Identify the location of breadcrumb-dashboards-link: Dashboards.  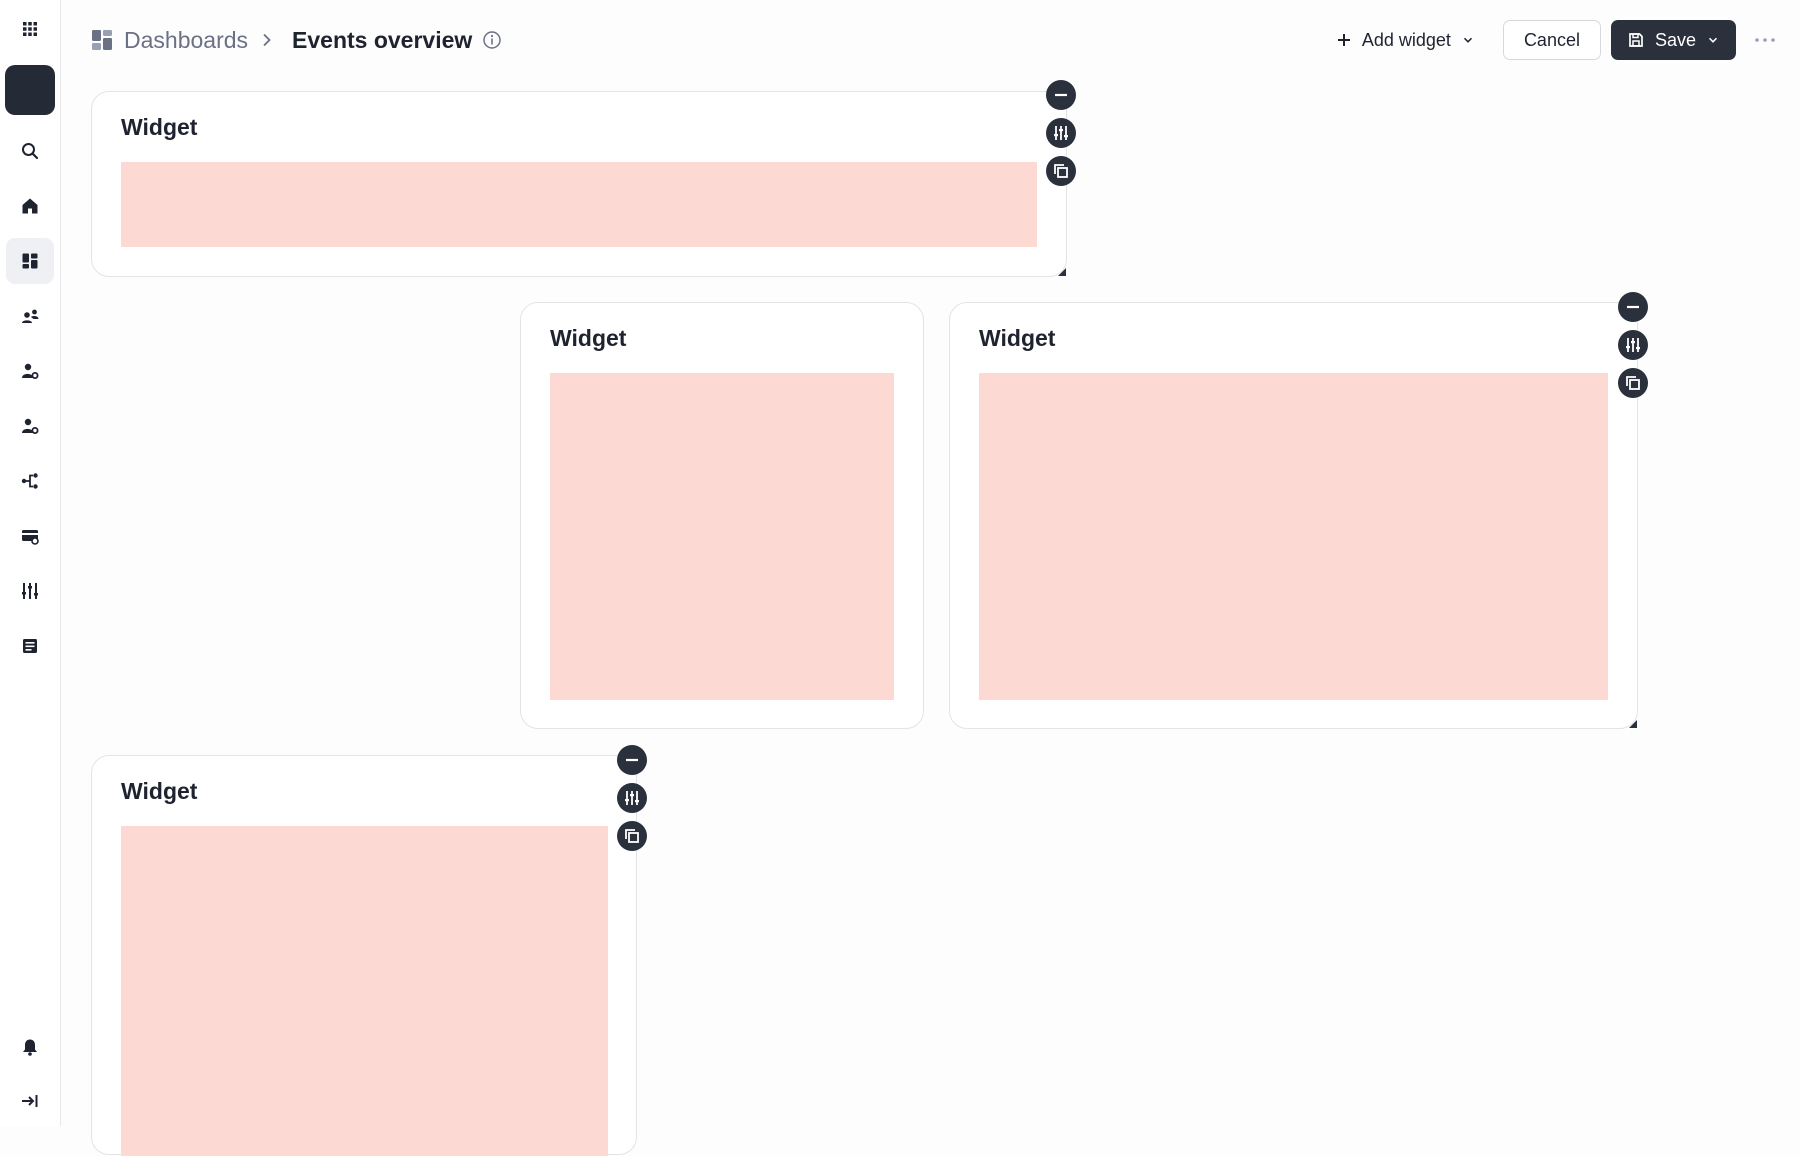
(186, 40).